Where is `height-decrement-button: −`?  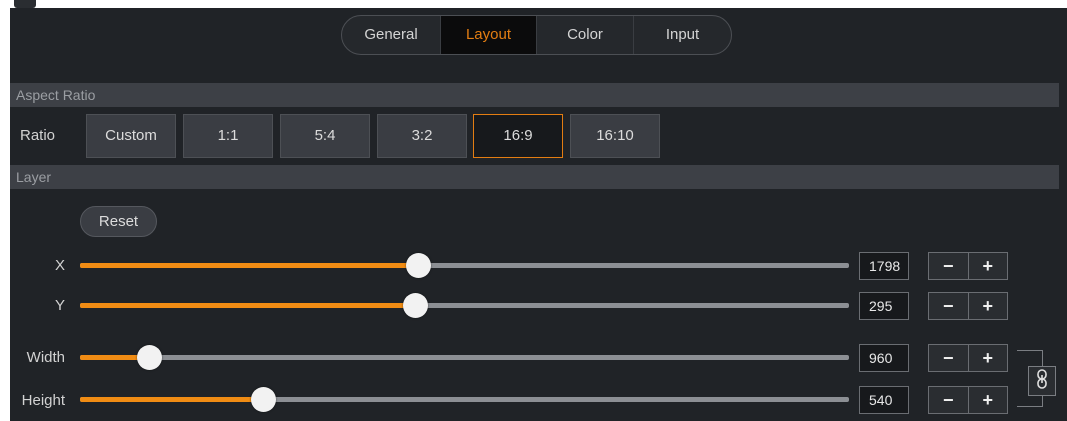
height-decrement-button: − is located at coordinates (948, 400).